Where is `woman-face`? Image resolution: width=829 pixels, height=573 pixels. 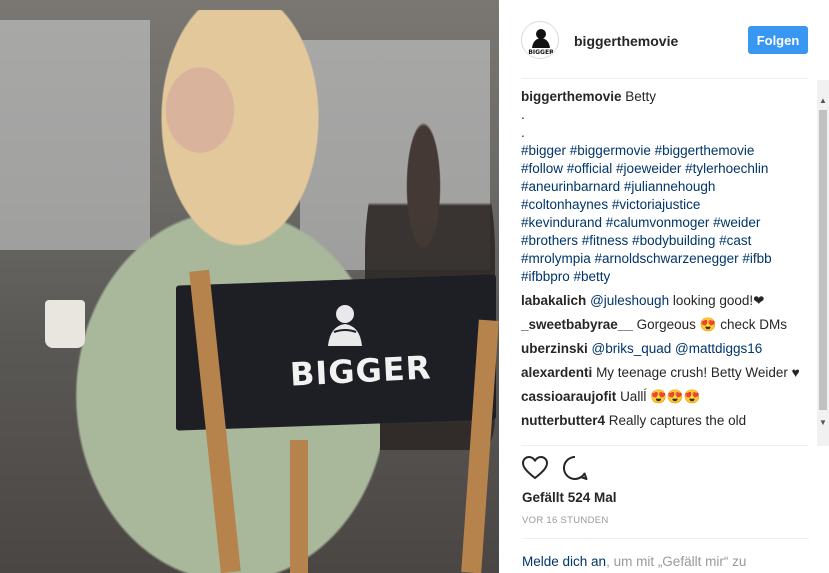 woman-face is located at coordinates (200, 110).